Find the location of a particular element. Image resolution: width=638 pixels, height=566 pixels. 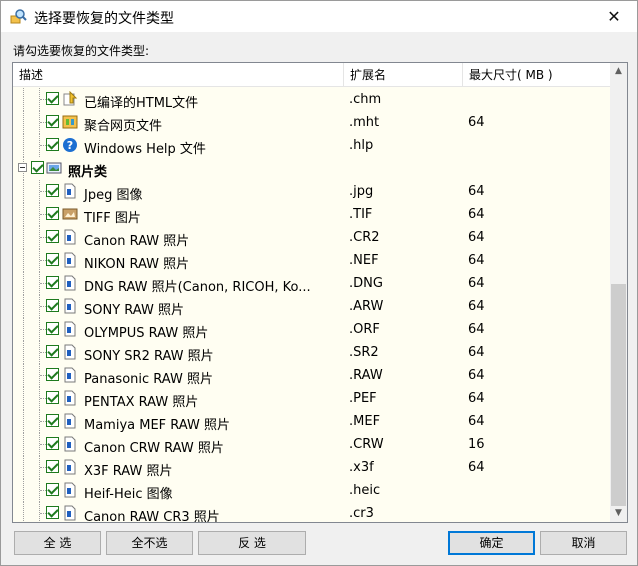

row-description: 已编译的HTML文件 is located at coordinates (141, 103).